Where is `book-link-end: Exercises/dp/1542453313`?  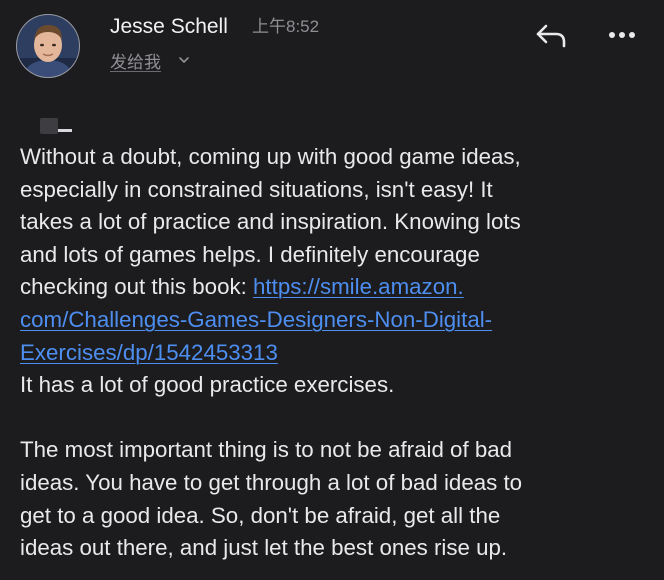 book-link-end: Exercises/dp/1542453313 is located at coordinates (149, 352).